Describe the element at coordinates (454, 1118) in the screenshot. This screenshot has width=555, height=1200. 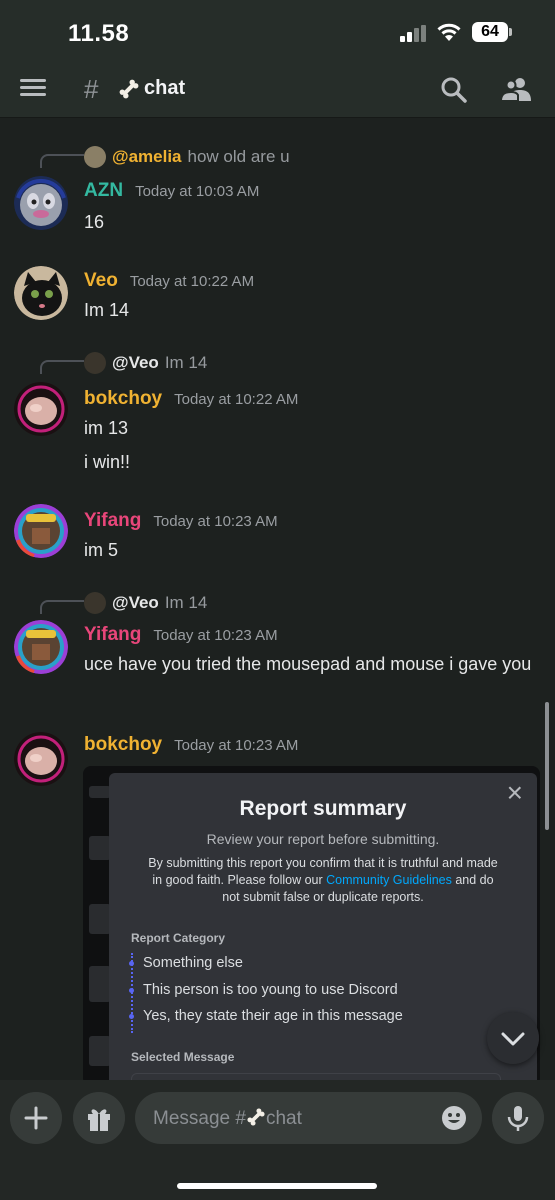
I see `emoji-icon` at that location.